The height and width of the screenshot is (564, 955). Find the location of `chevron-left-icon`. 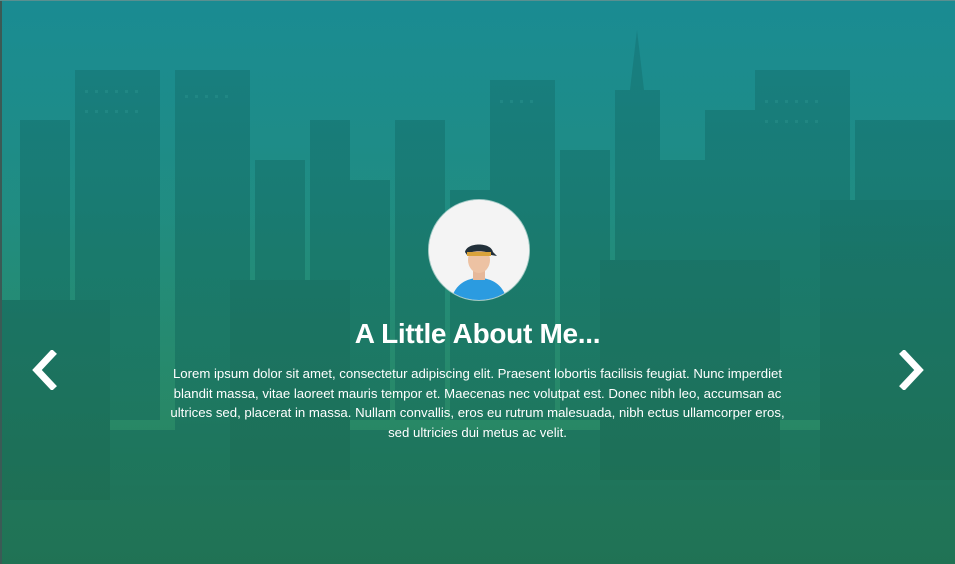

chevron-left-icon is located at coordinates (44, 370).